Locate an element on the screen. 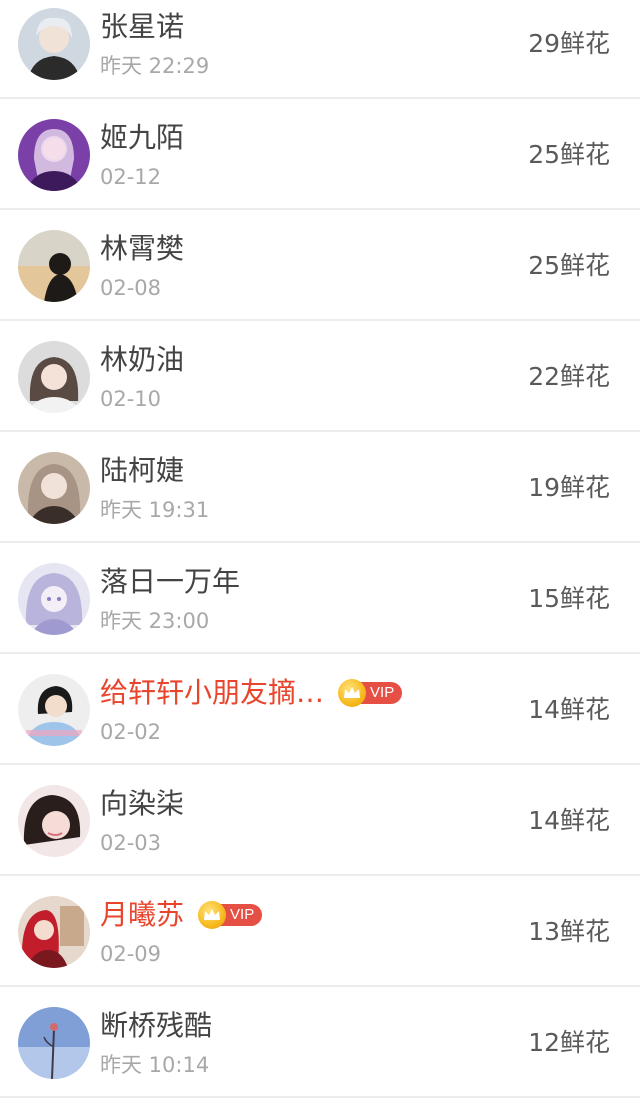 This screenshot has width=640, height=1104. list-item: 月曦苏 VIP 02-09 13鲜花 is located at coordinates (320, 931).